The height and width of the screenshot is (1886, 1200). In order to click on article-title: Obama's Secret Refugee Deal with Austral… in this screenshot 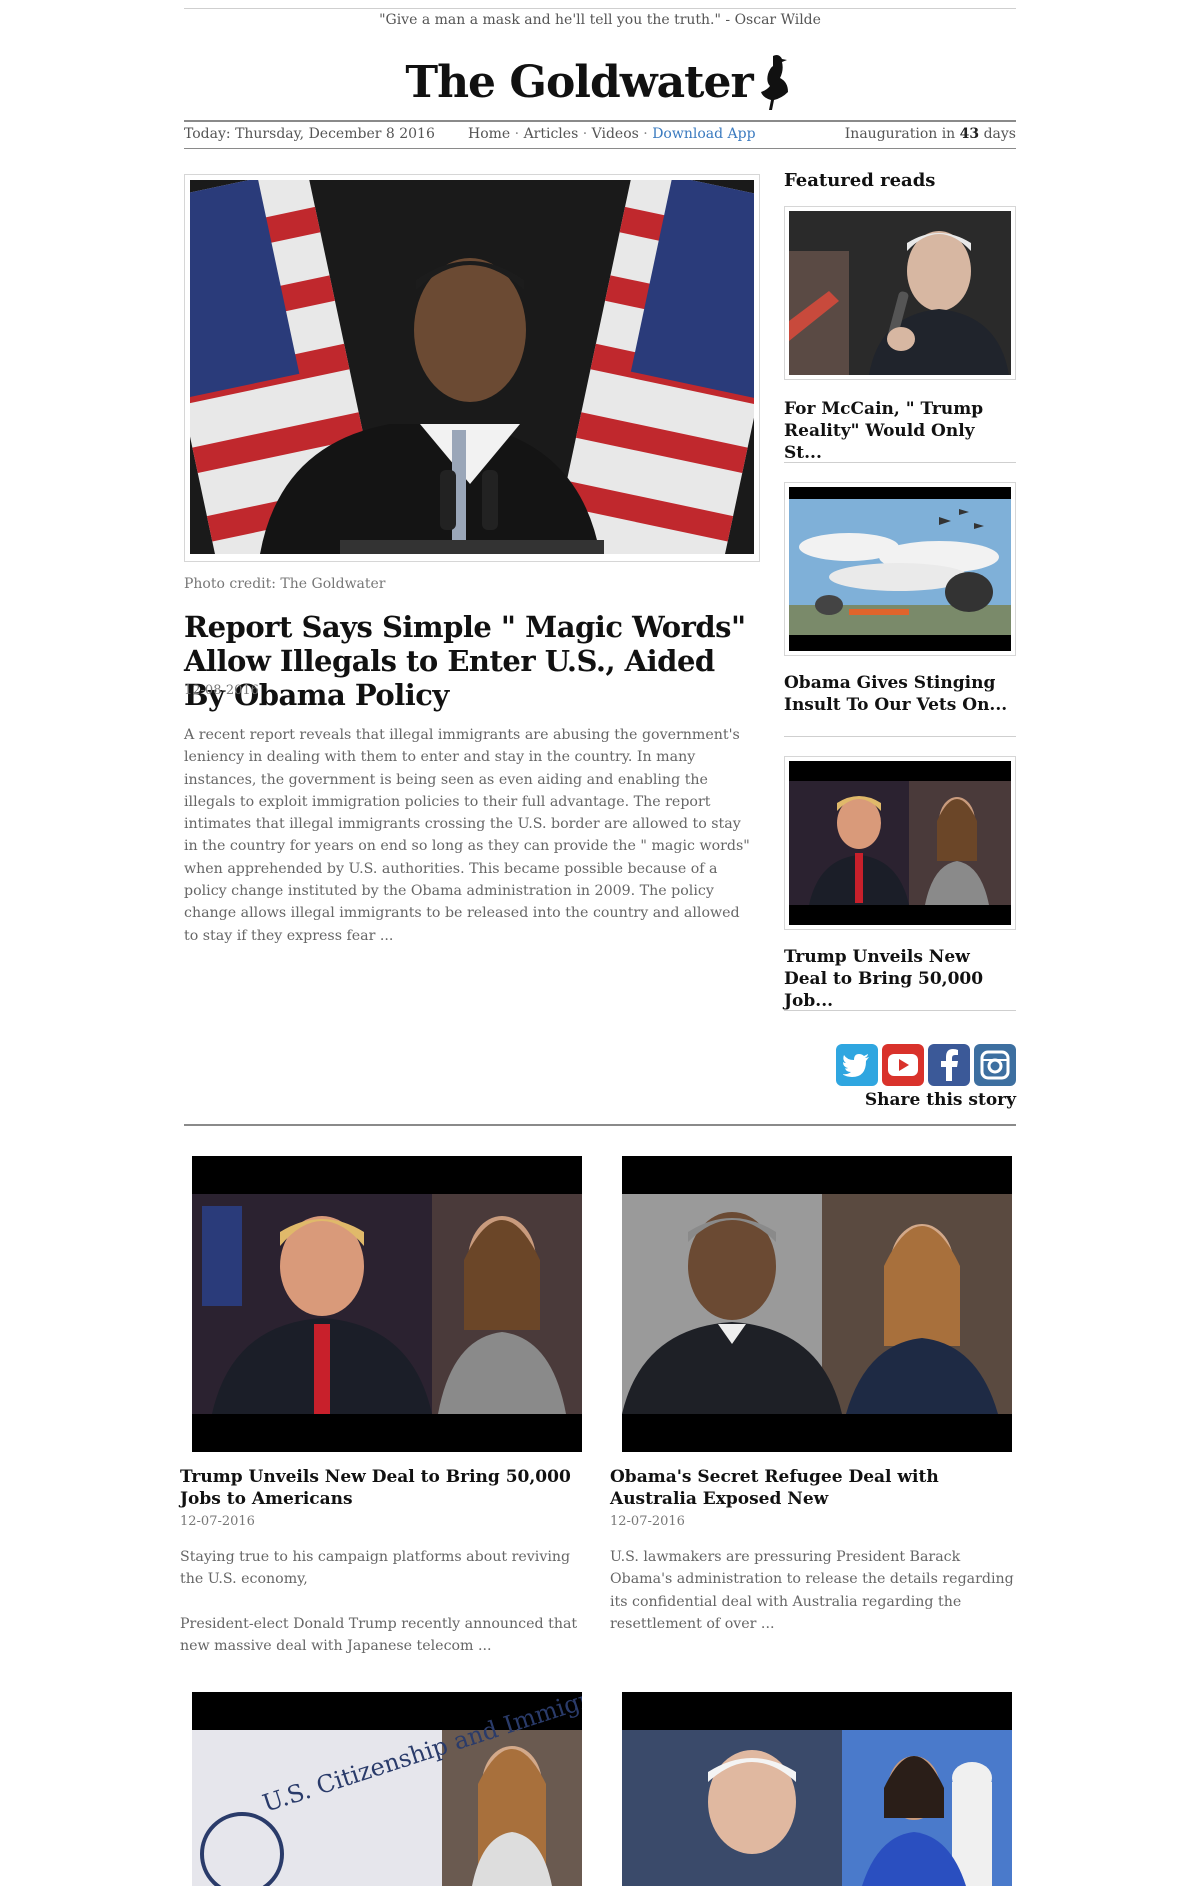, I will do `click(815, 1488)`.